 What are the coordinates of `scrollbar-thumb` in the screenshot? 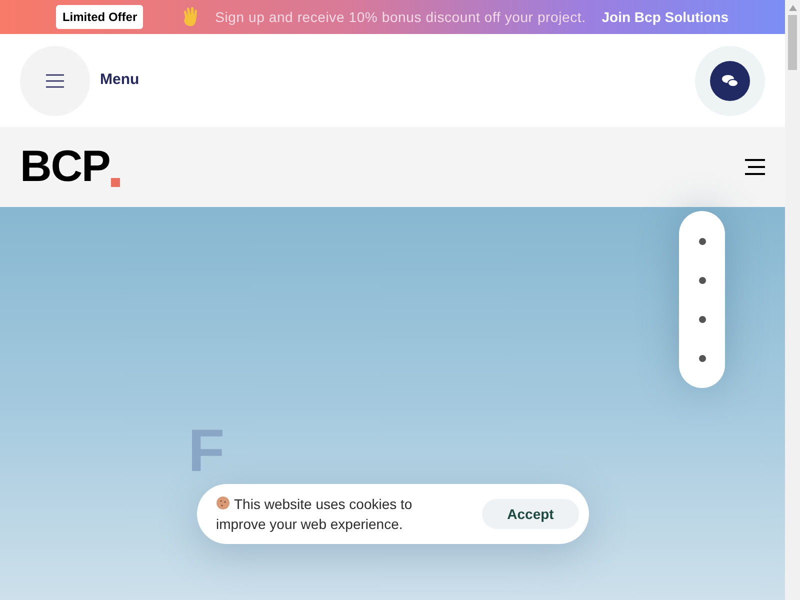 It's located at (792, 42).